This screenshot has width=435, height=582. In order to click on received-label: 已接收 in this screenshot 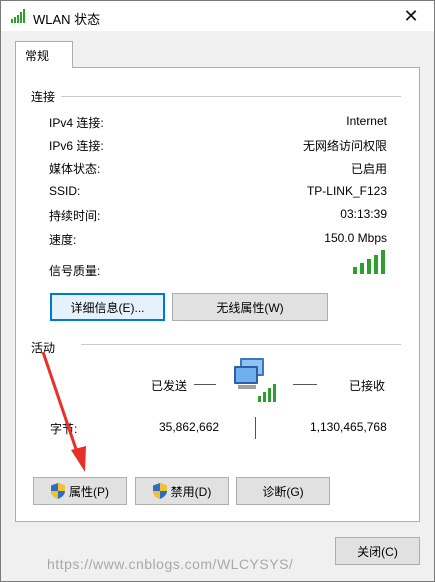, I will do `click(367, 386)`.